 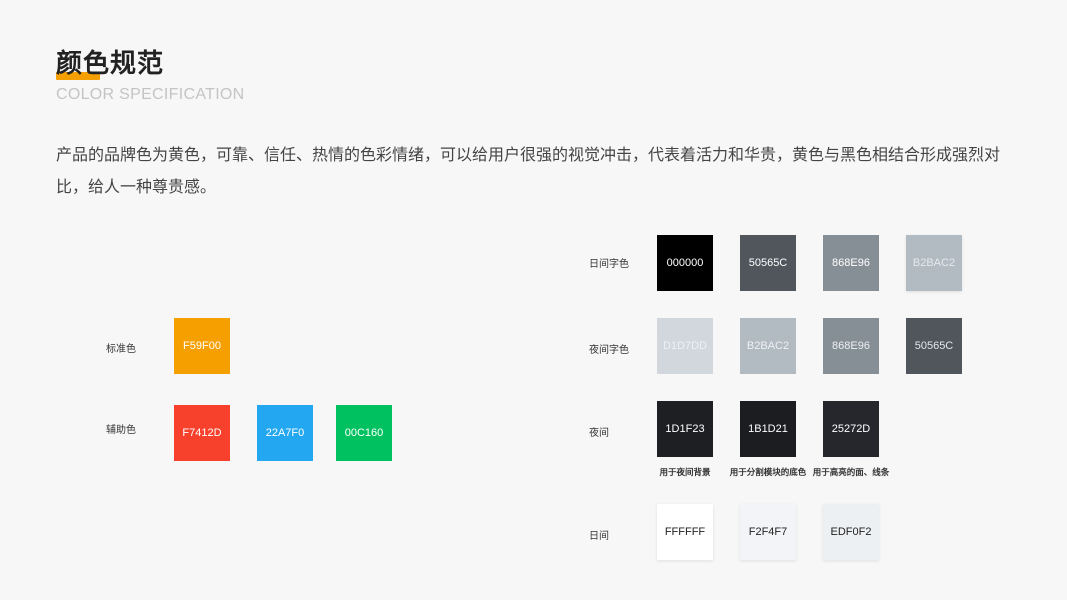 I want to click on swatch-day-3: EDF0F2, so click(x=851, y=532).